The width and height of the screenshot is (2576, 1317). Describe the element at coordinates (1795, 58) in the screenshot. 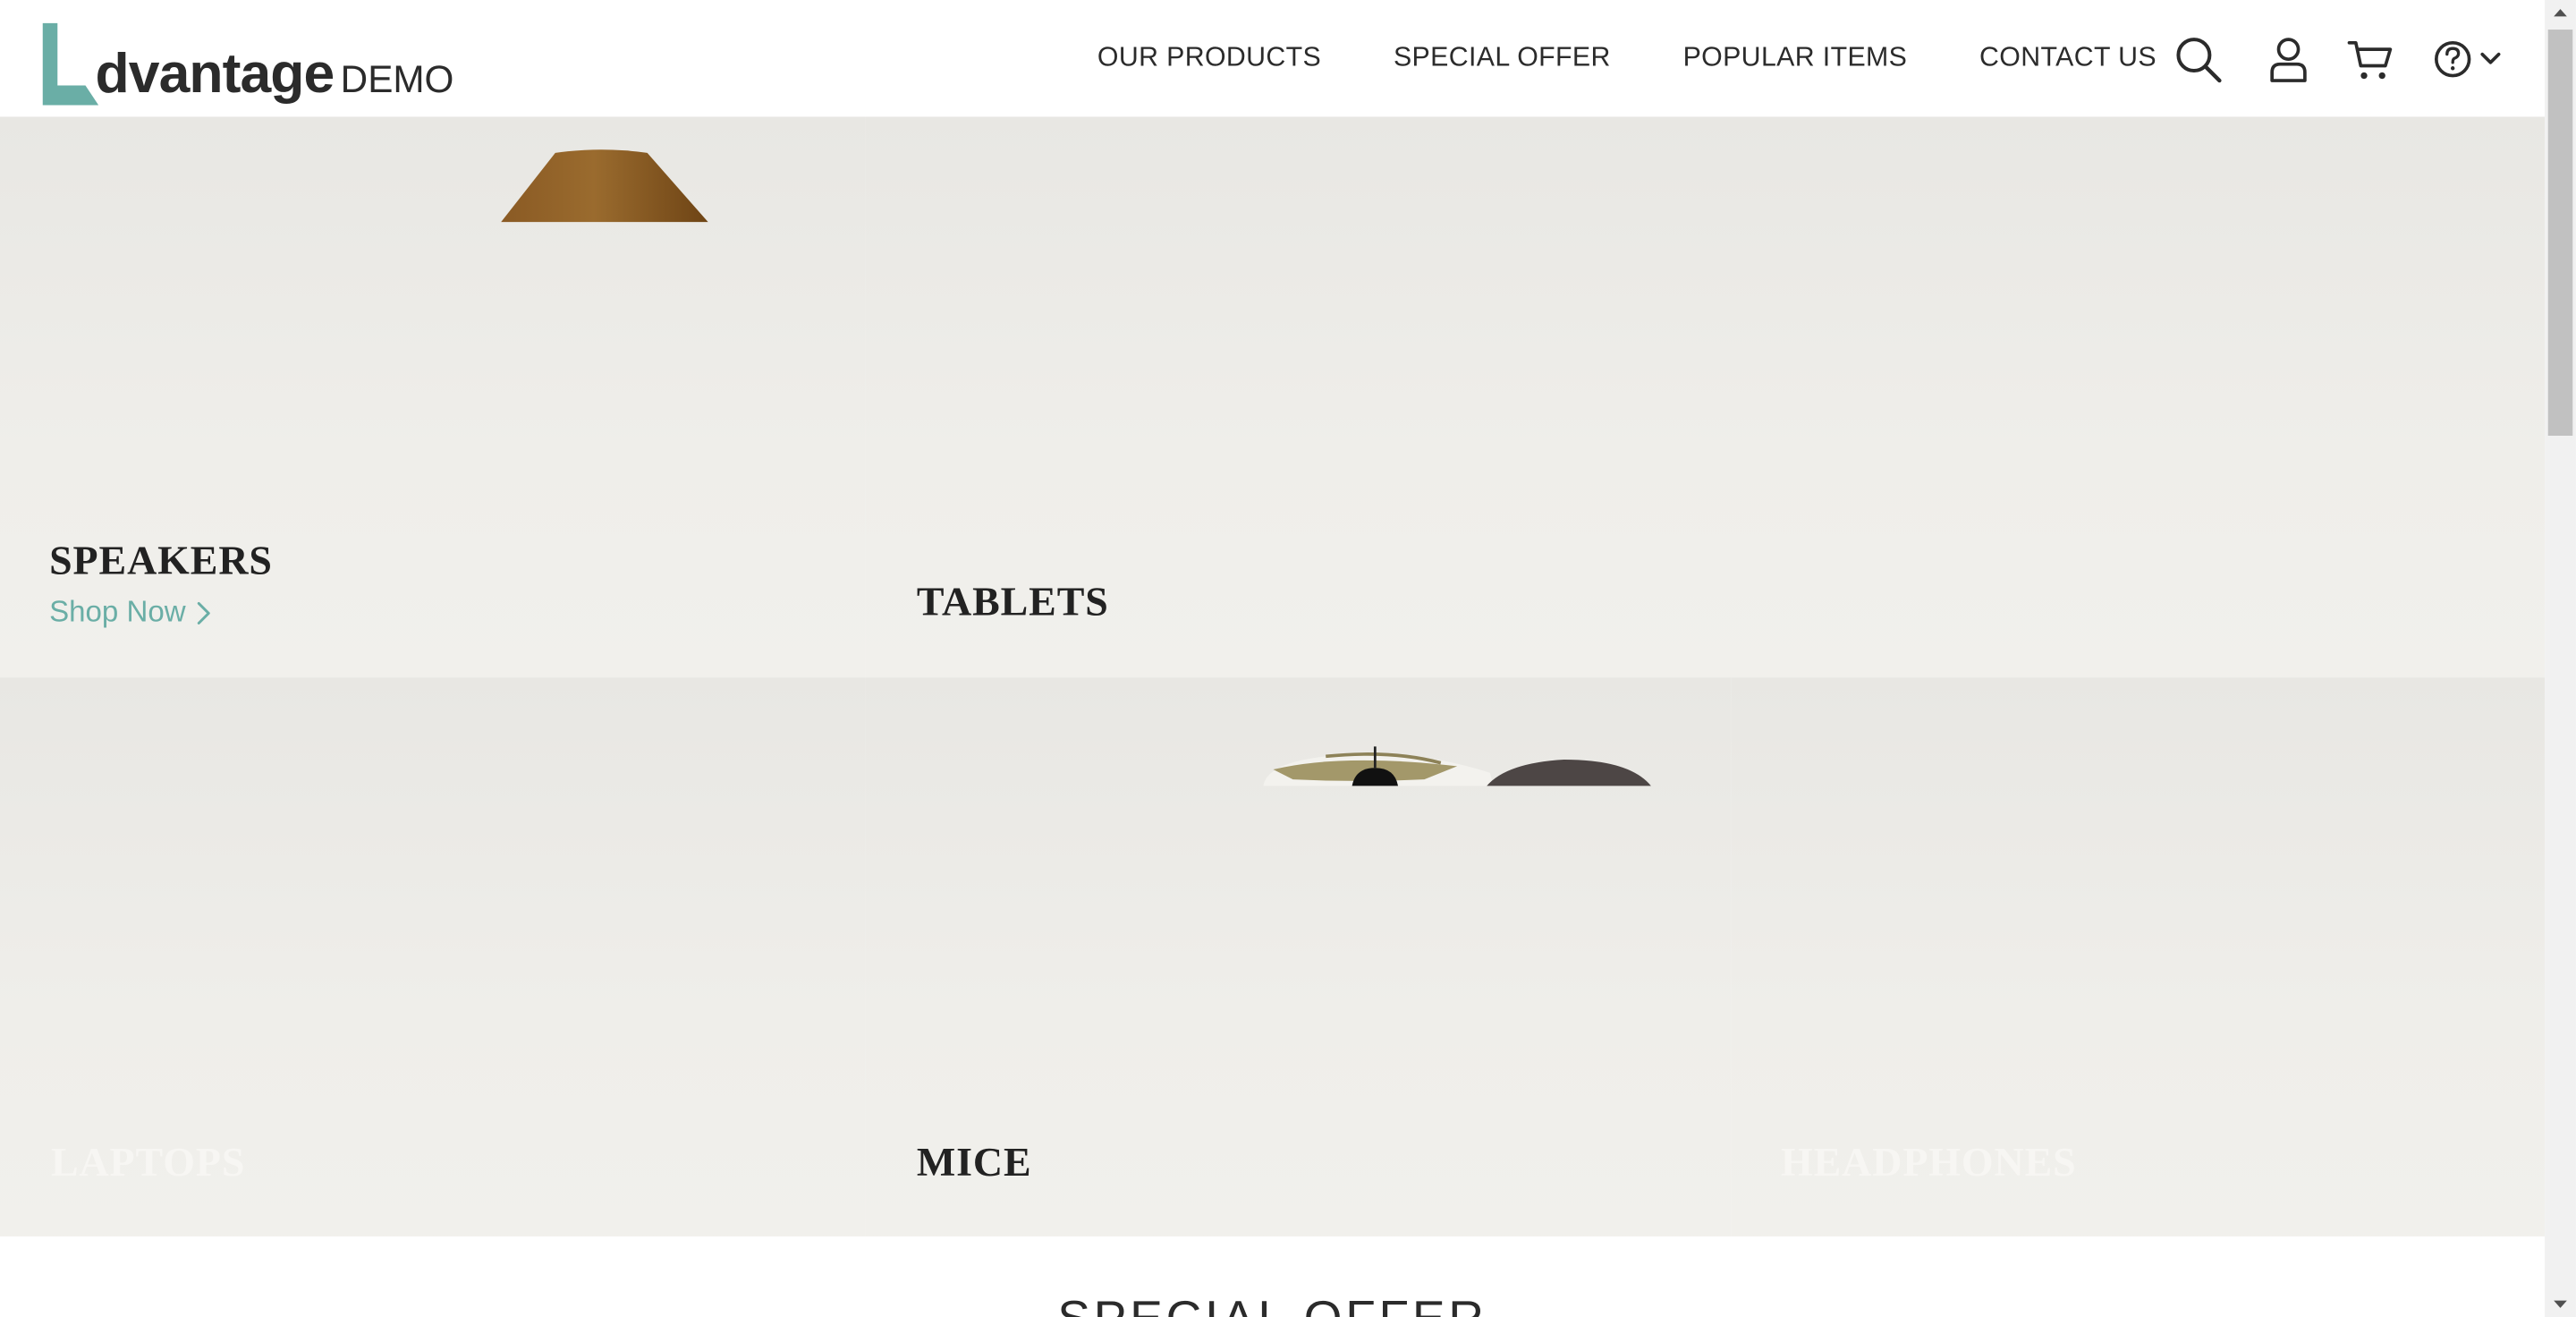

I see `nav-popular-items: POPULAR ITEMS` at that location.